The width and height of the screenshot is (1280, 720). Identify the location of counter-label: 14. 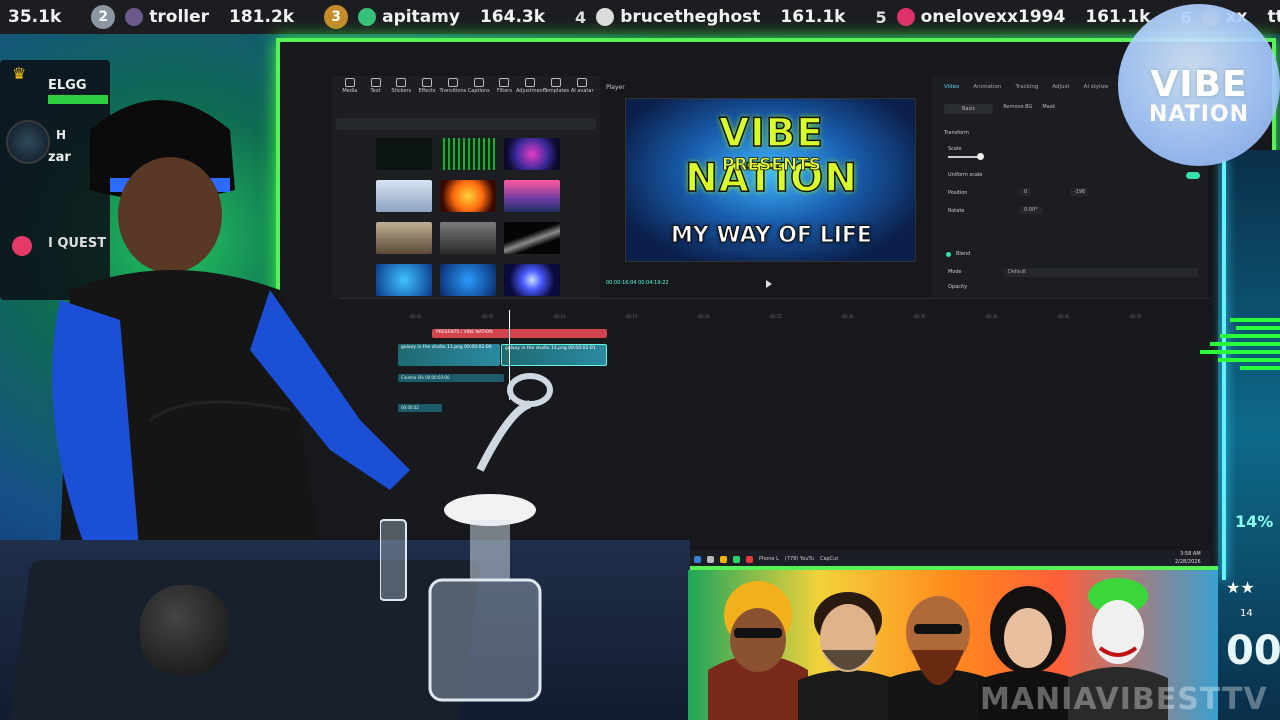
(1246, 613).